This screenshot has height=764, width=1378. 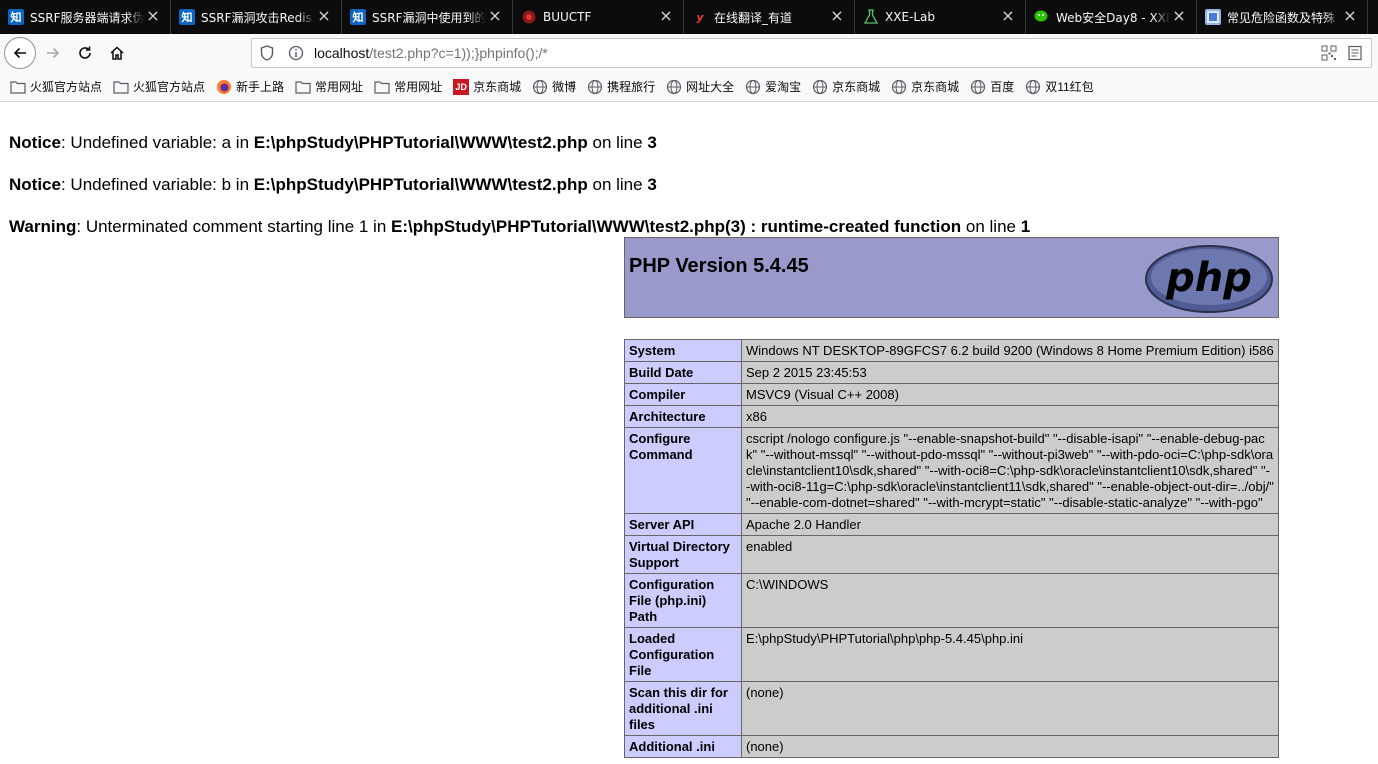 I want to click on table-row: Server API Apache 2.0 Handler, so click(x=951, y=524).